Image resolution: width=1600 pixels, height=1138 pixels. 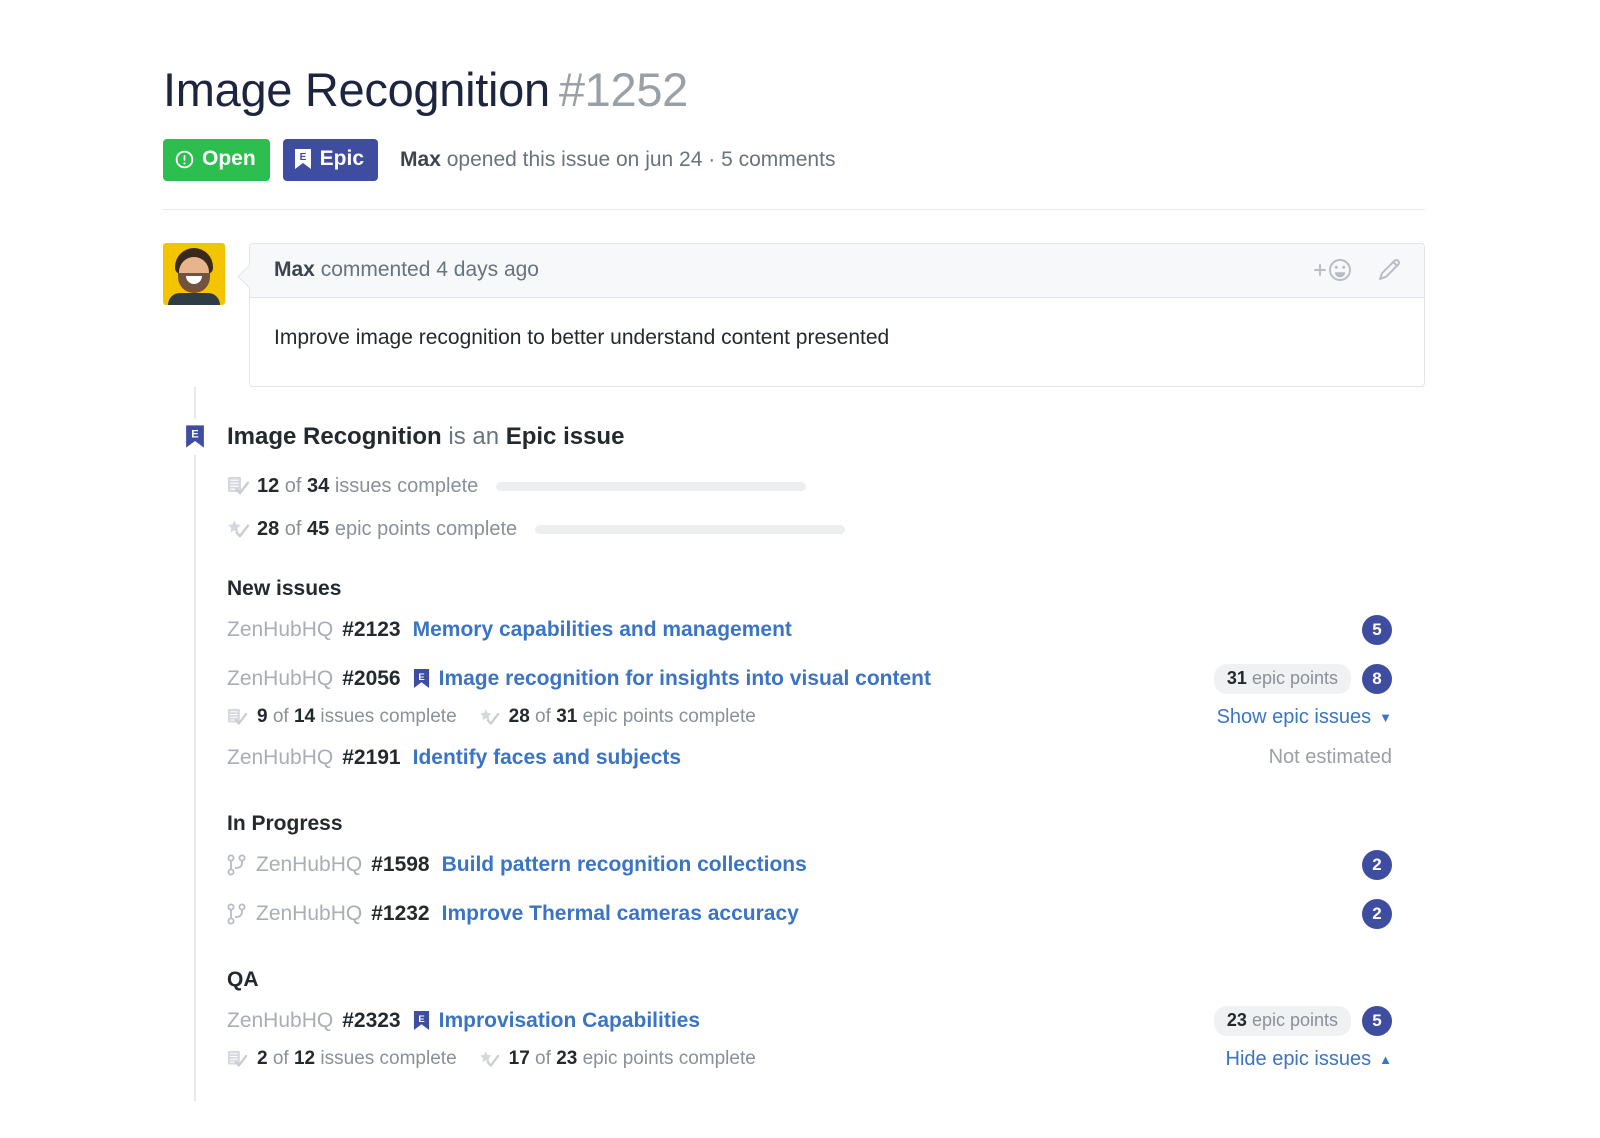 I want to click on issues-done: 12, so click(x=268, y=486).